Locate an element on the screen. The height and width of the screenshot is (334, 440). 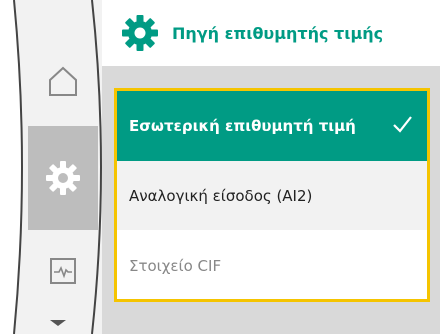
option-label: Στοιχείο CIF is located at coordinates (175, 265).